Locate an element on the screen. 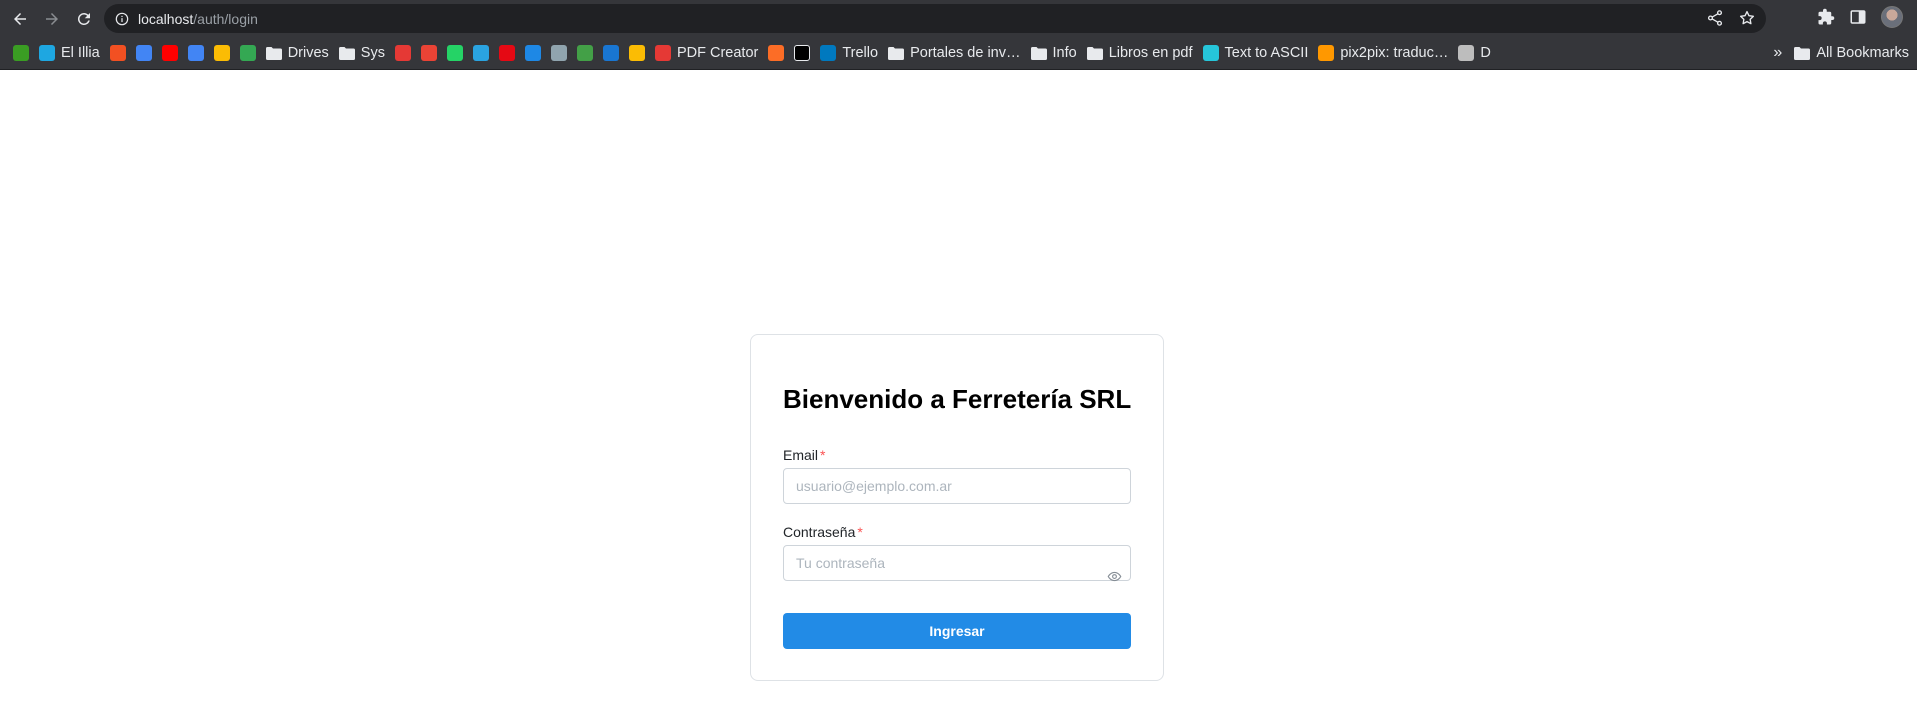 This screenshot has width=1917, height=712. password-label-text: Contraseña is located at coordinates (819, 532).